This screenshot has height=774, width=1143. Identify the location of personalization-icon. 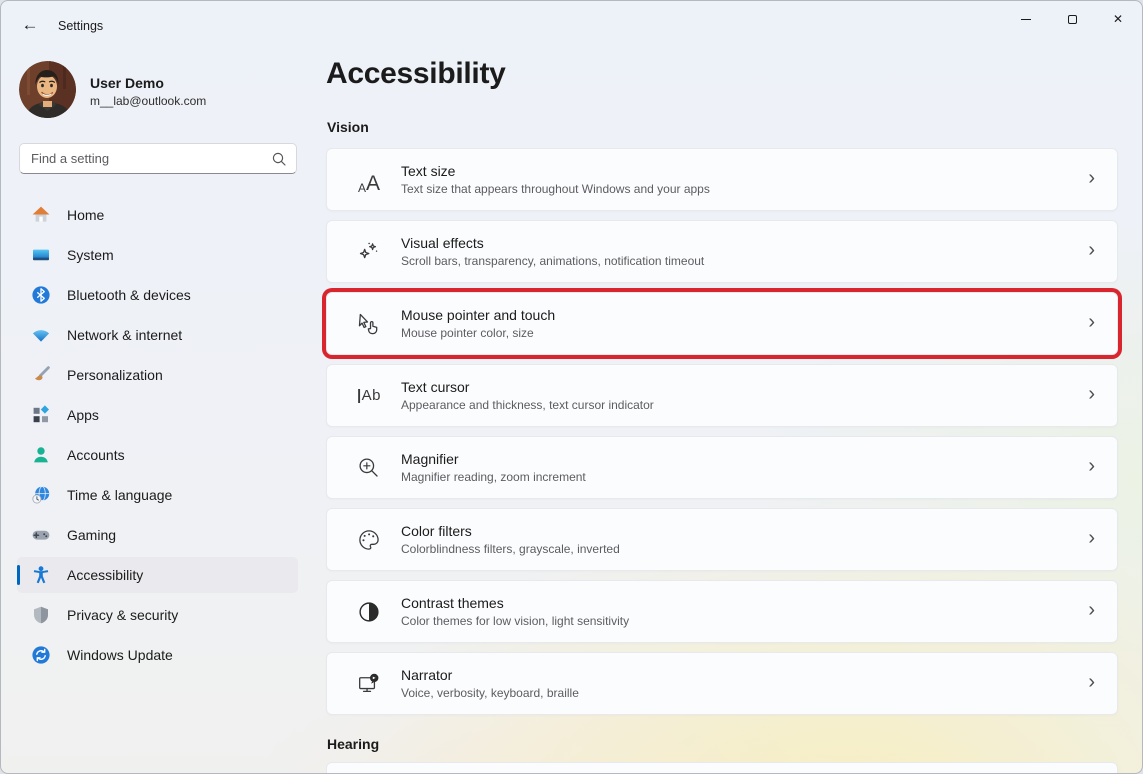
(41, 375).